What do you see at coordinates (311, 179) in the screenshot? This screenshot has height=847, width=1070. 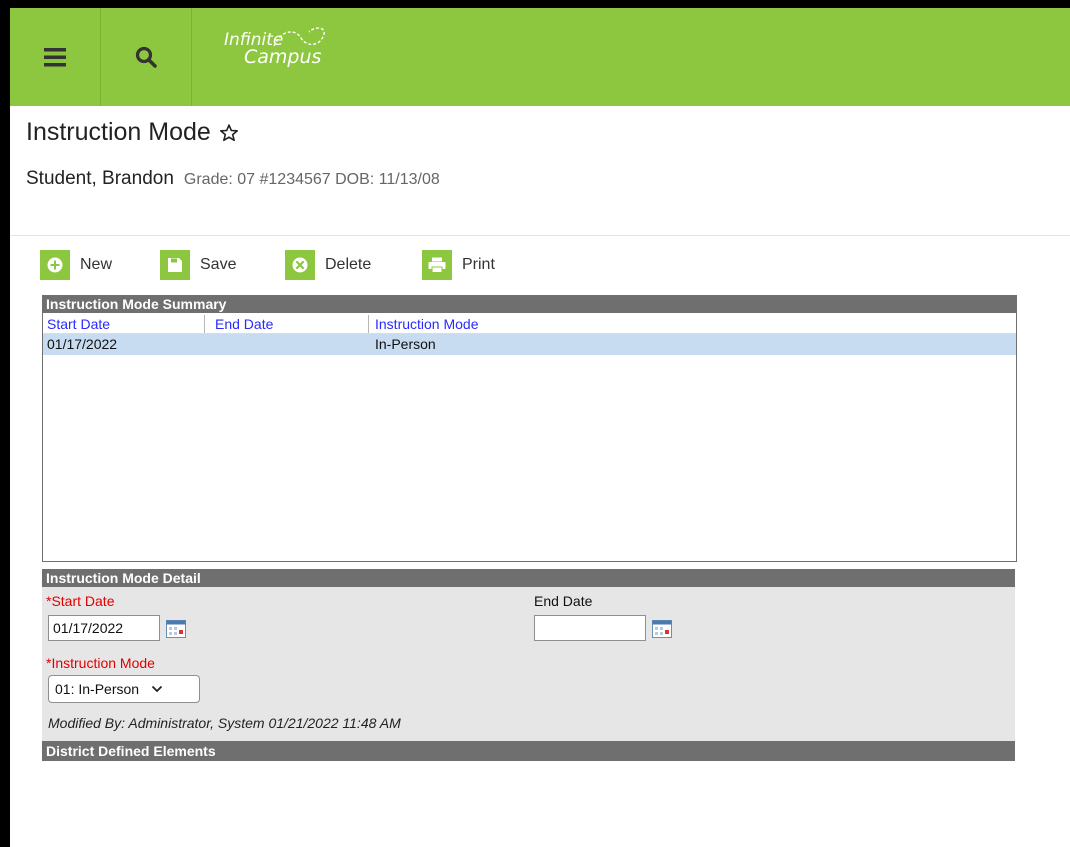 I see `student-meta: Grade: 07 #1234567 DOB: 11/13/08` at bounding box center [311, 179].